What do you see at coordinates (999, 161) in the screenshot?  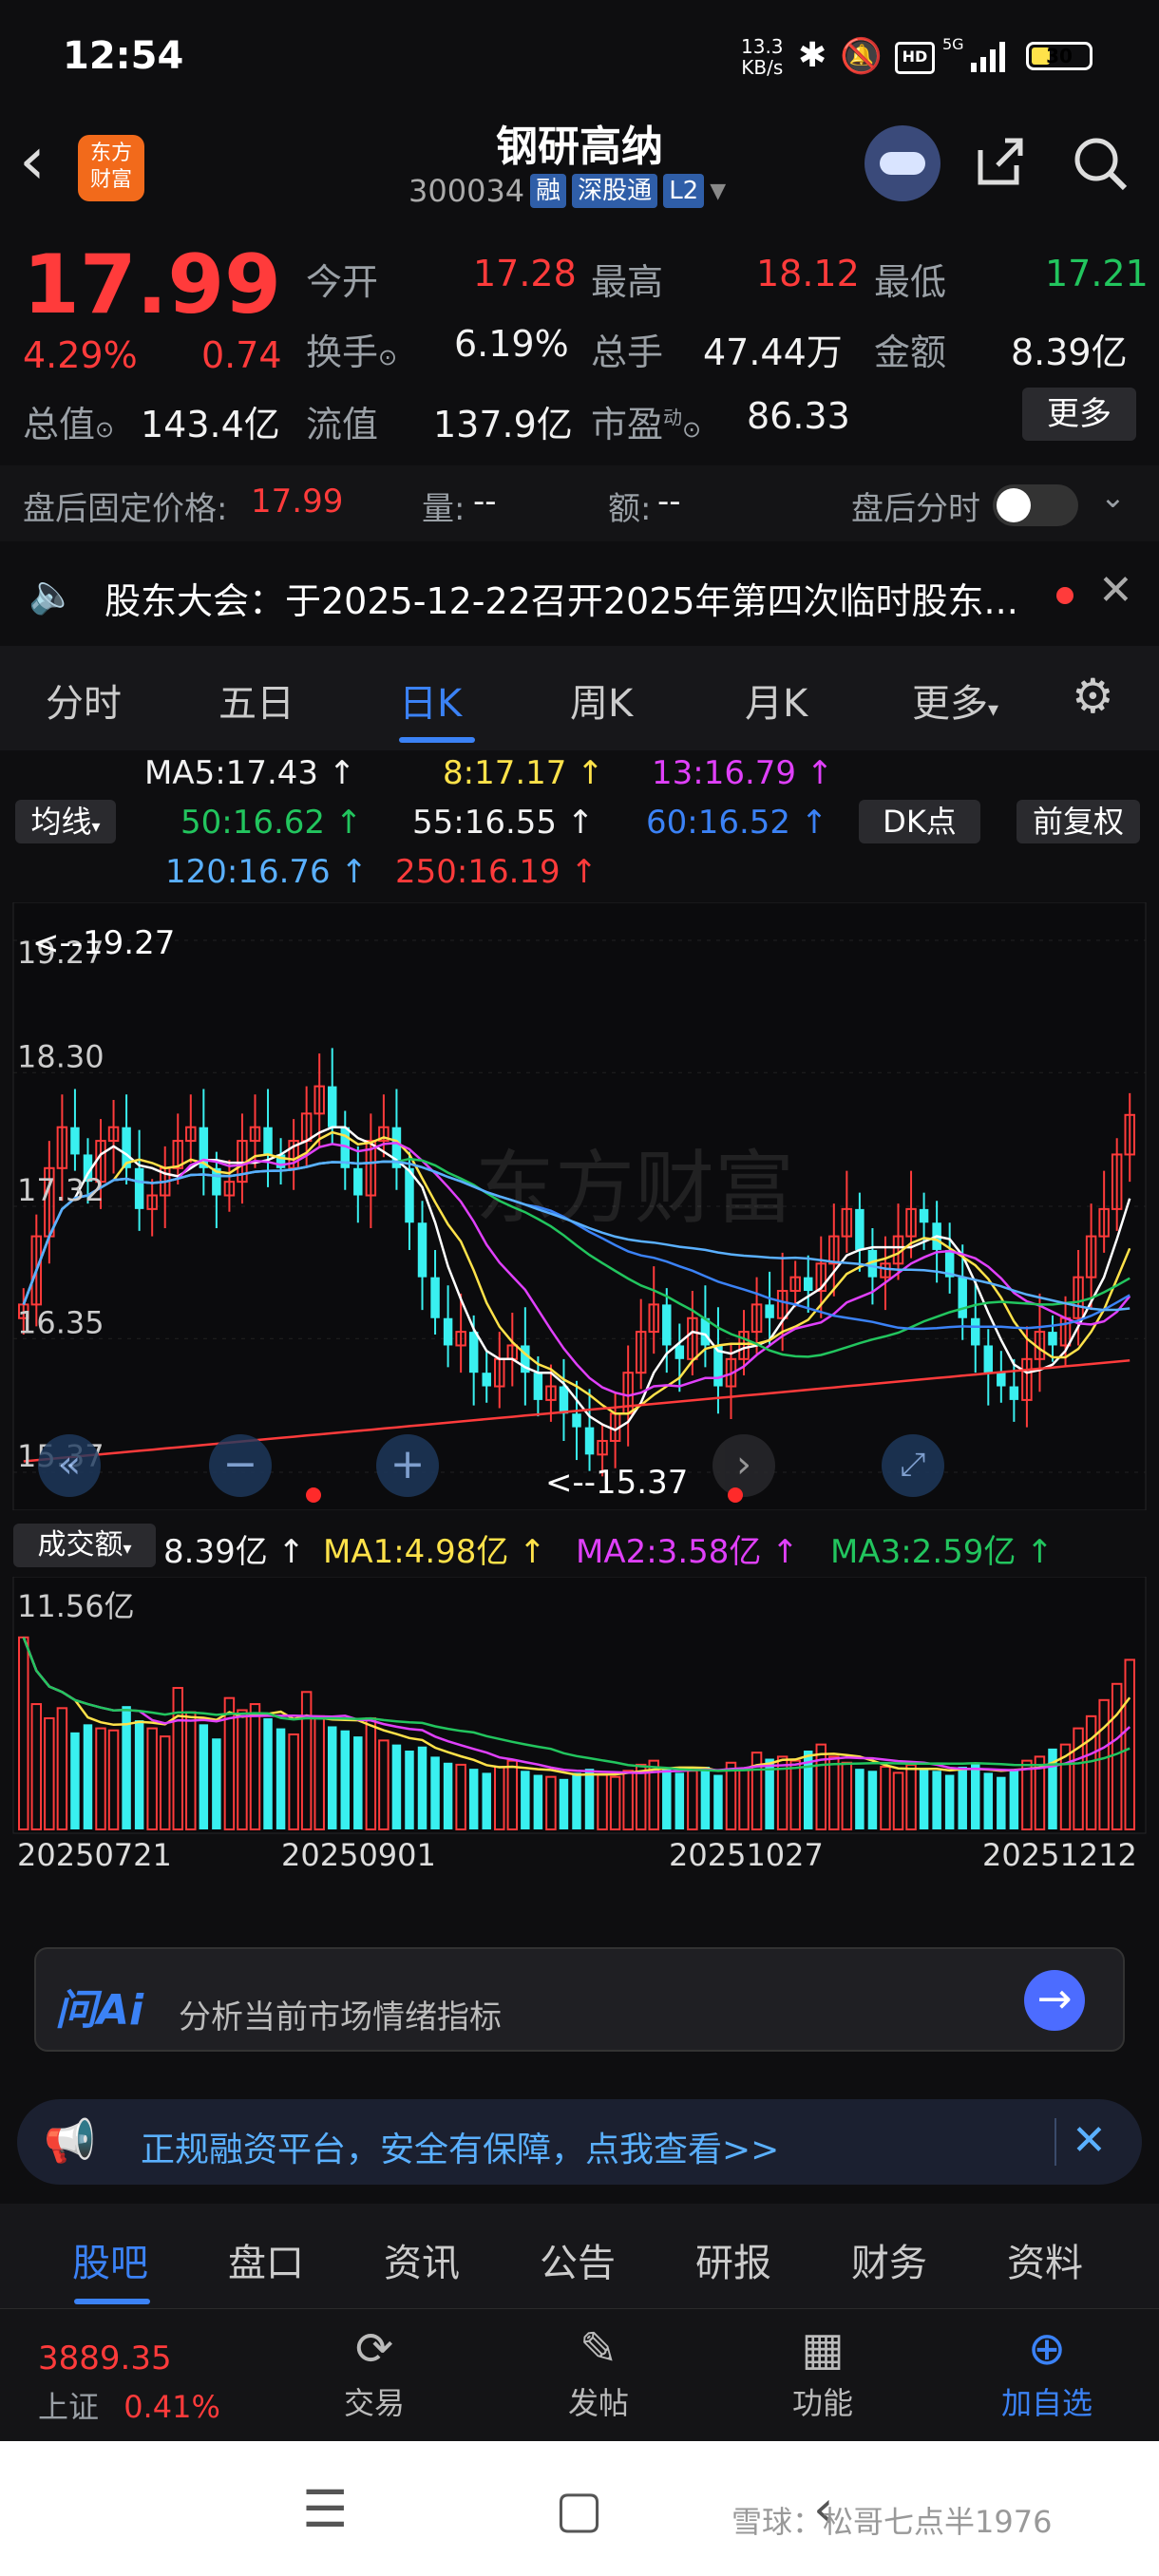 I see `share-icon` at bounding box center [999, 161].